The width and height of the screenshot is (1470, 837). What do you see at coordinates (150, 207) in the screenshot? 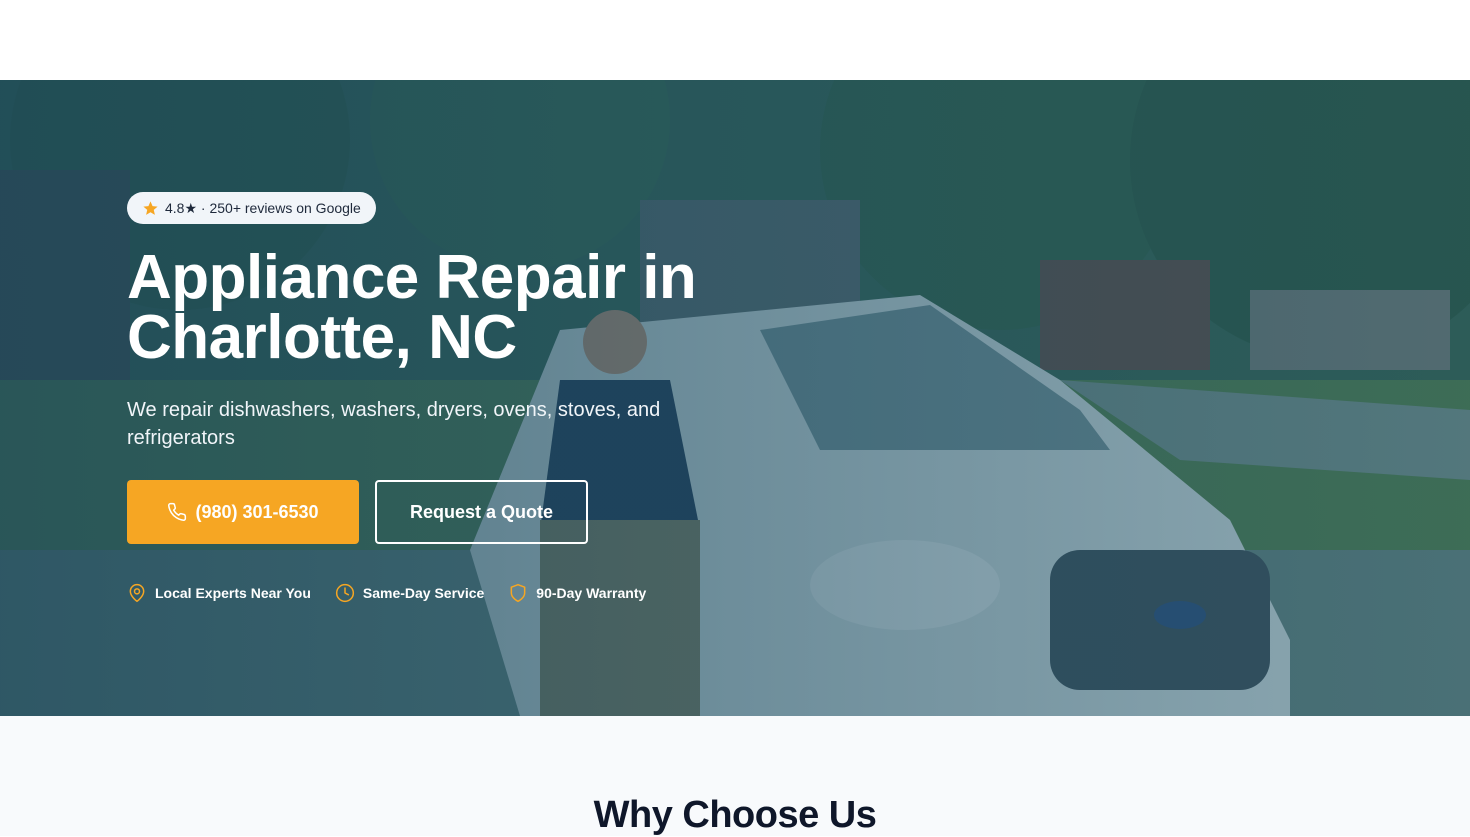
I see `star-icon` at bounding box center [150, 207].